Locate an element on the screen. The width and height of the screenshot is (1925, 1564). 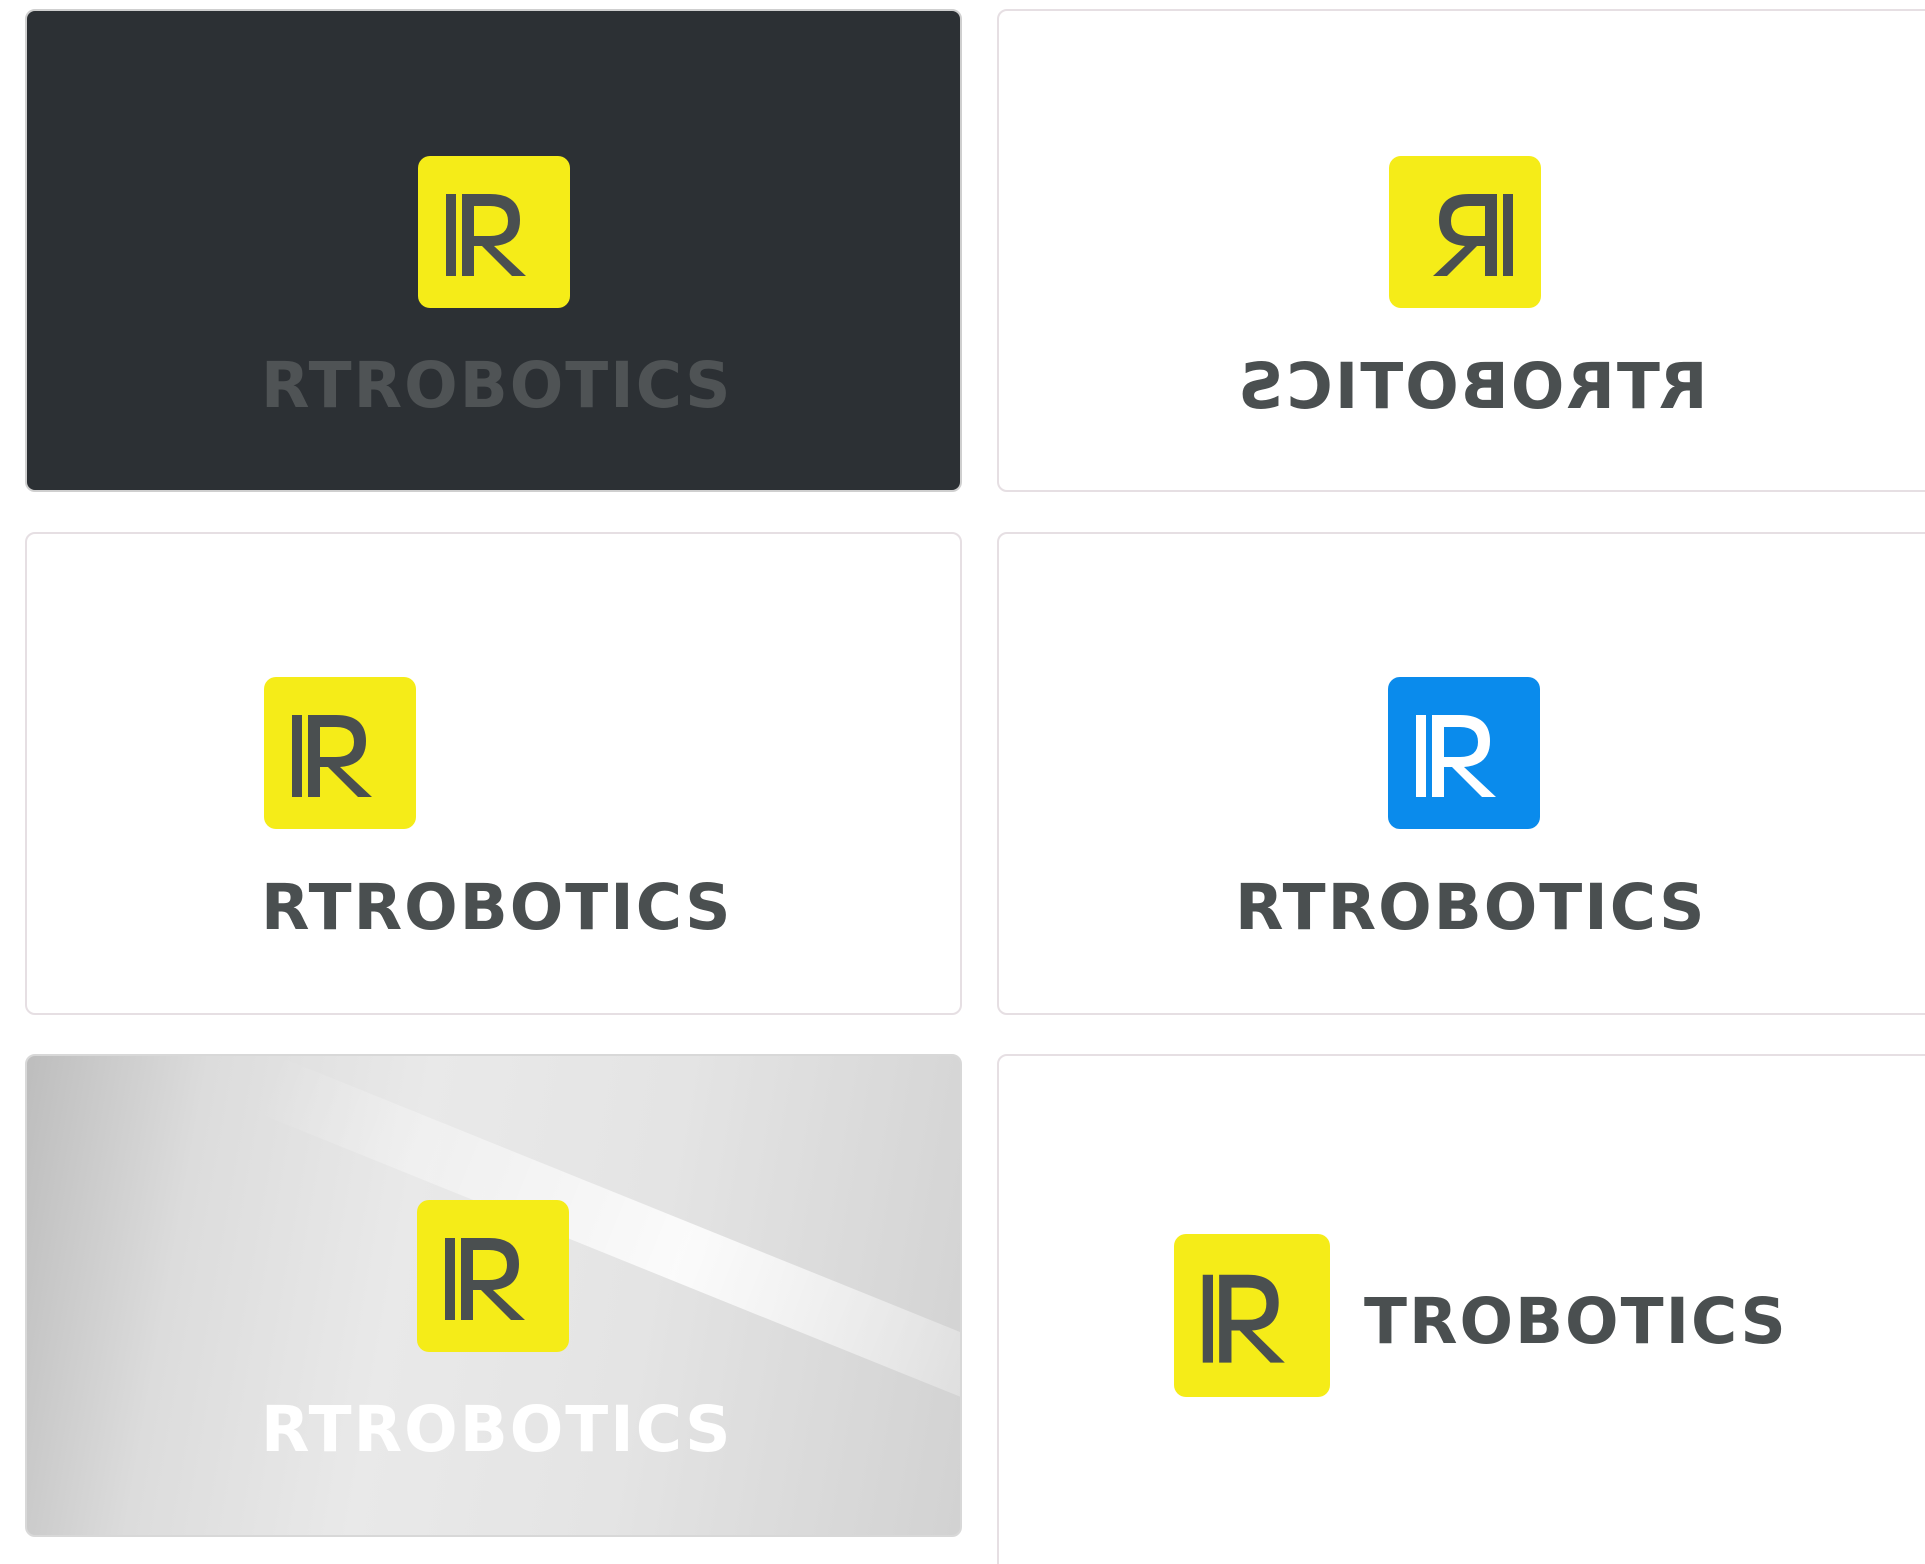
logo-mark-yellow-mirrored is located at coordinates (1465, 232).